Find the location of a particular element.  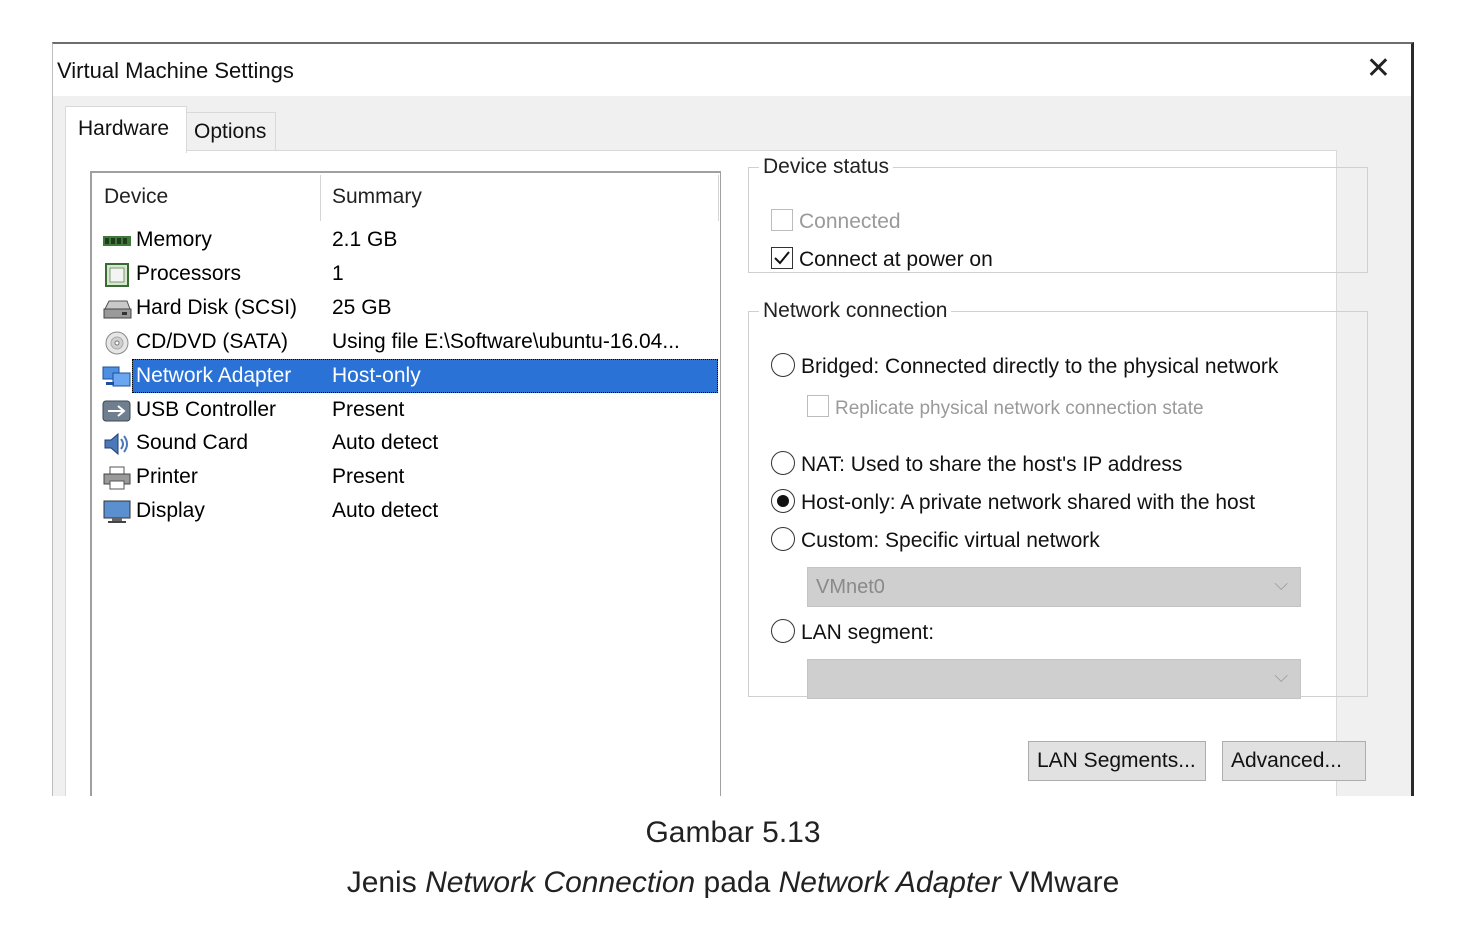

device-name: Memory is located at coordinates (174, 239).